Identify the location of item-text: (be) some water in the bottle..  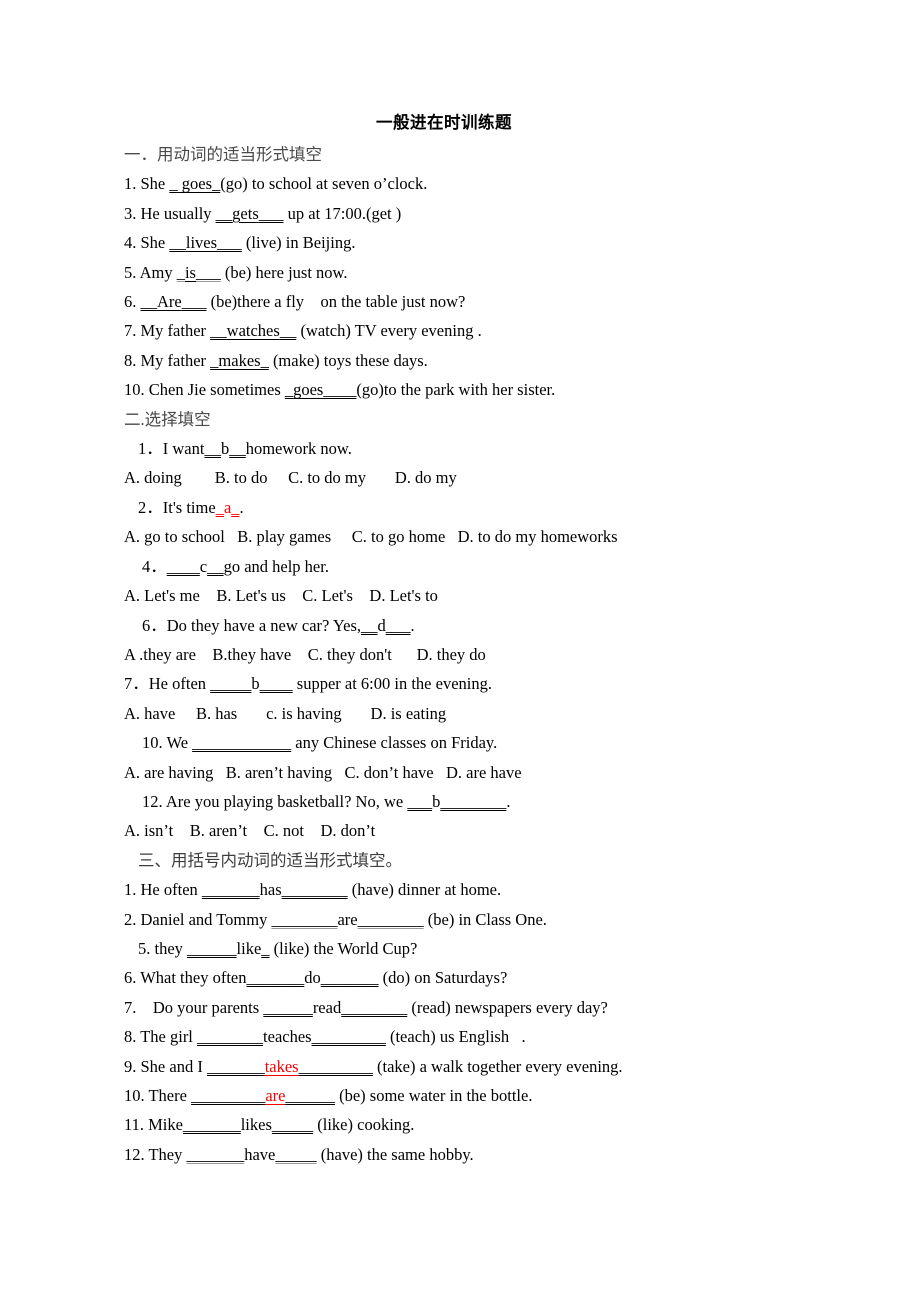
(433, 1095).